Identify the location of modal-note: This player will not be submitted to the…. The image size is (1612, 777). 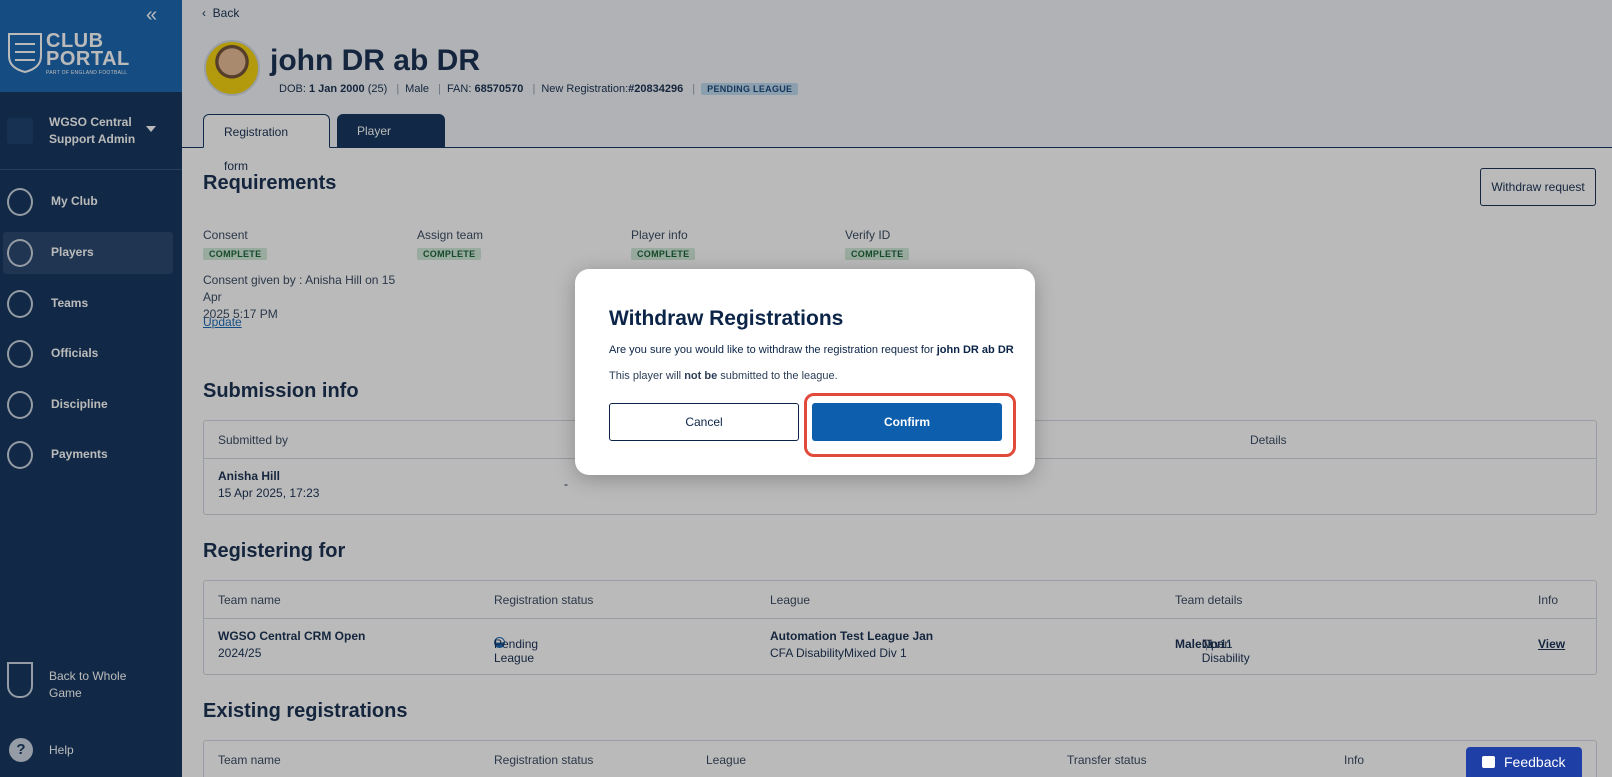
(723, 376).